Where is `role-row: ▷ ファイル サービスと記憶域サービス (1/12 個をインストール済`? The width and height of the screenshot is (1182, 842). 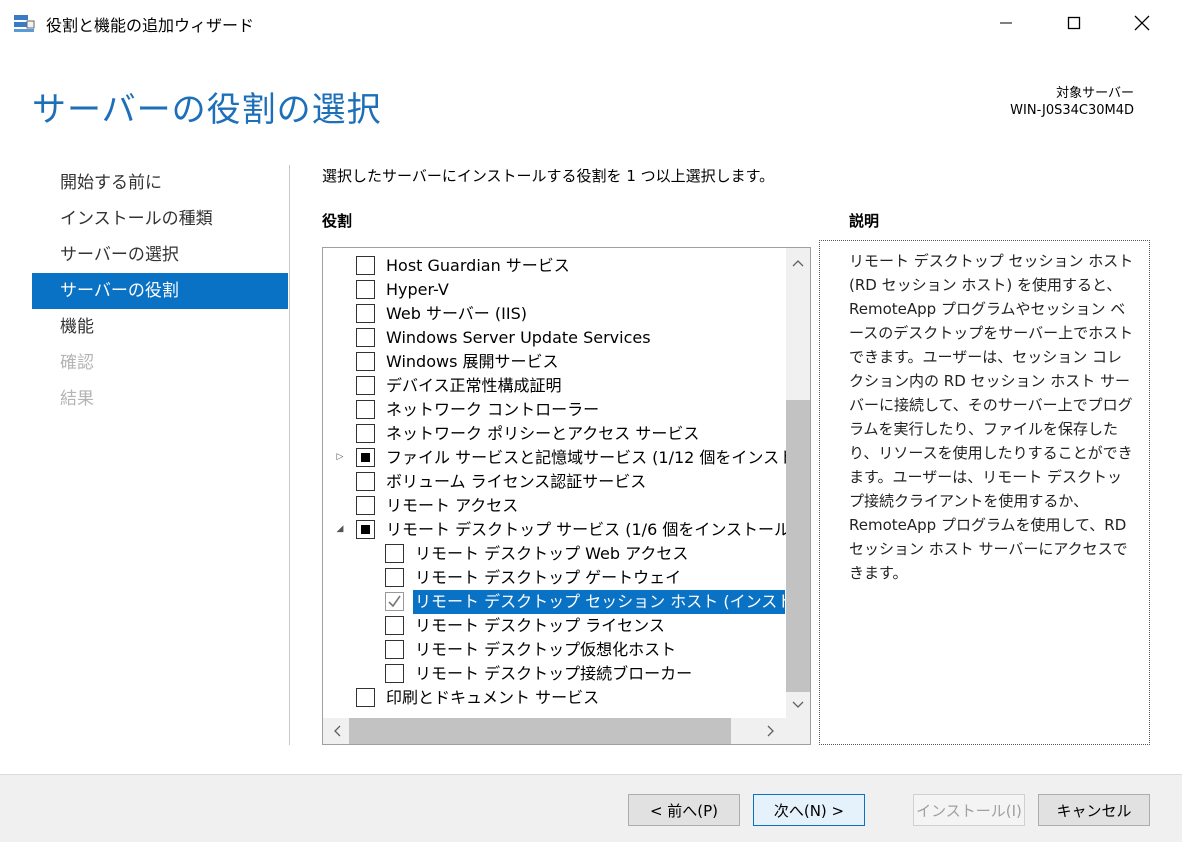 role-row: ▷ ファイル サービスと記憶域サービス (1/12 個をインストール済 is located at coordinates (566, 458).